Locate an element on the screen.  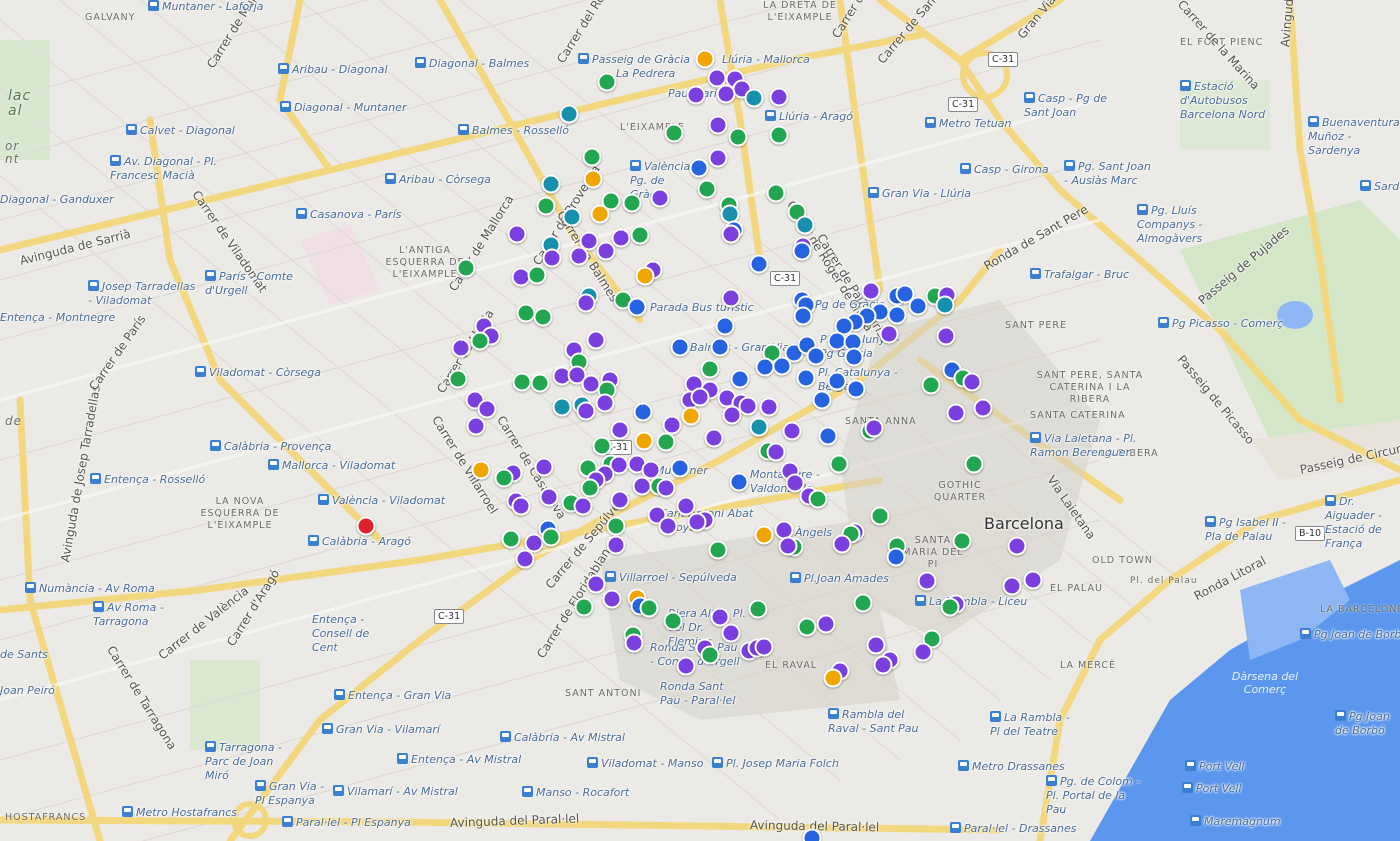
stop-label: Estació d'Autobusos Barcelona Nord is located at coordinates (1240, 101).